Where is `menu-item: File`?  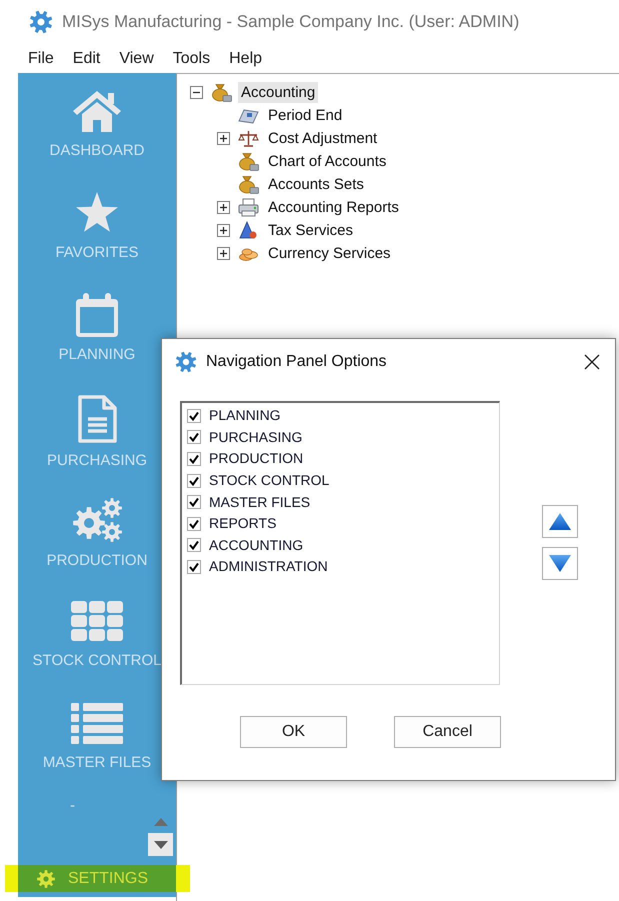 menu-item: File is located at coordinates (41, 58).